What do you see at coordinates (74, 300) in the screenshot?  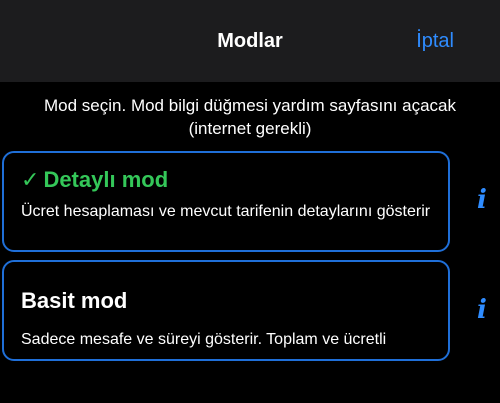 I see `mode-title-basic: Basit mod` at bounding box center [74, 300].